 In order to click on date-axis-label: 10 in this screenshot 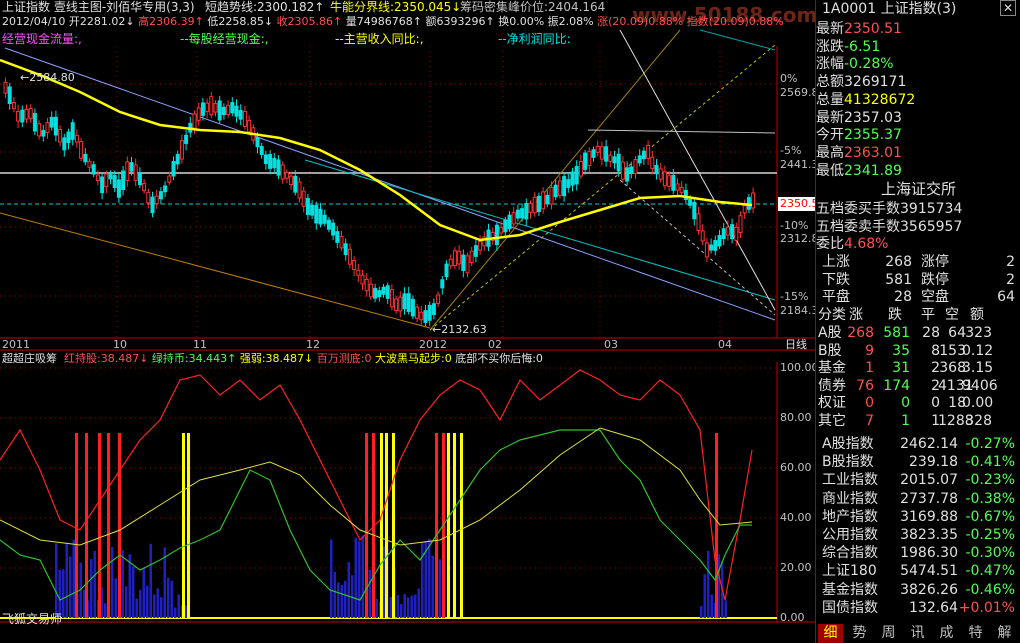, I will do `click(120, 344)`.